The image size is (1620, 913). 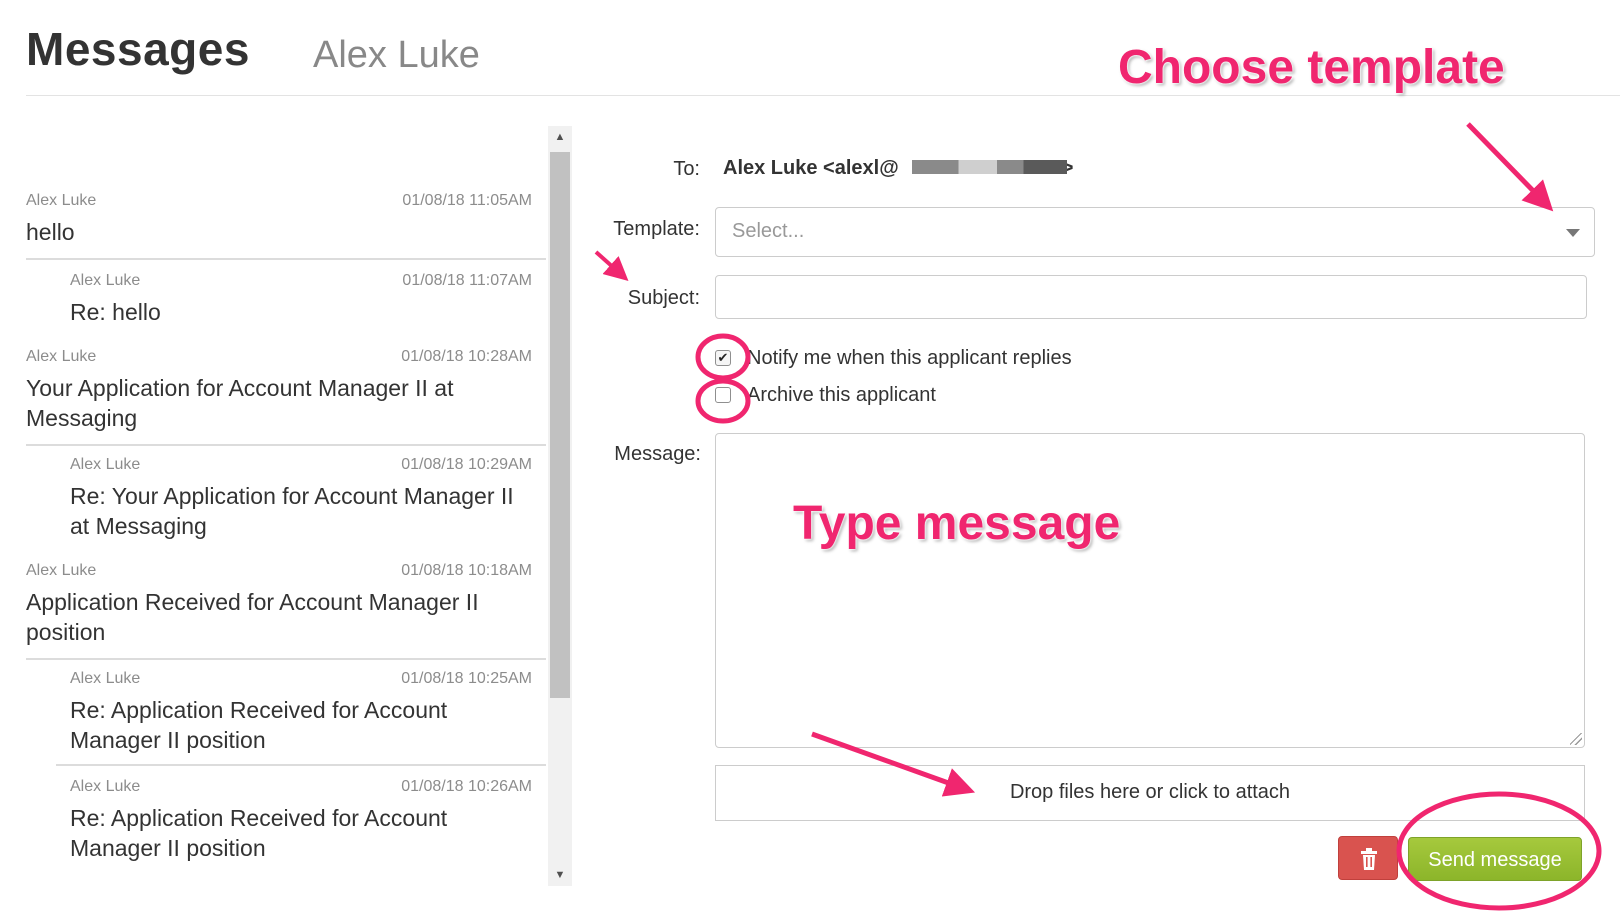 I want to click on message-date: 01/08/18 10:25AM, so click(x=466, y=678).